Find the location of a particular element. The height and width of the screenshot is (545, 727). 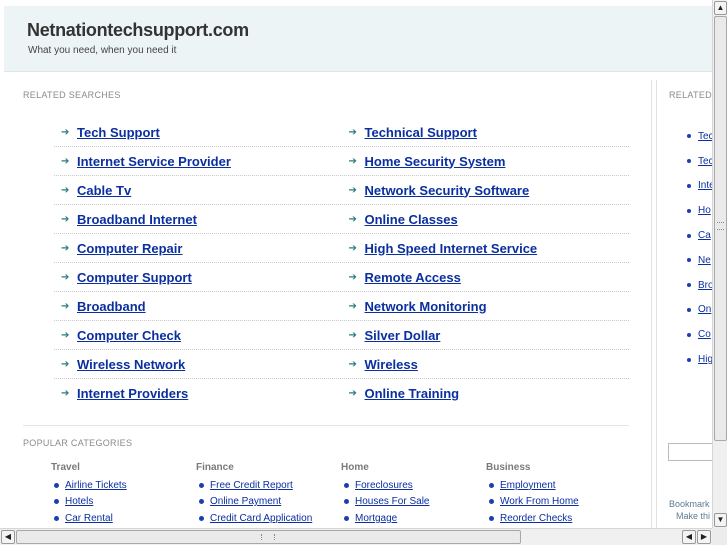

related-search-link: Broadband is located at coordinates (111, 306).